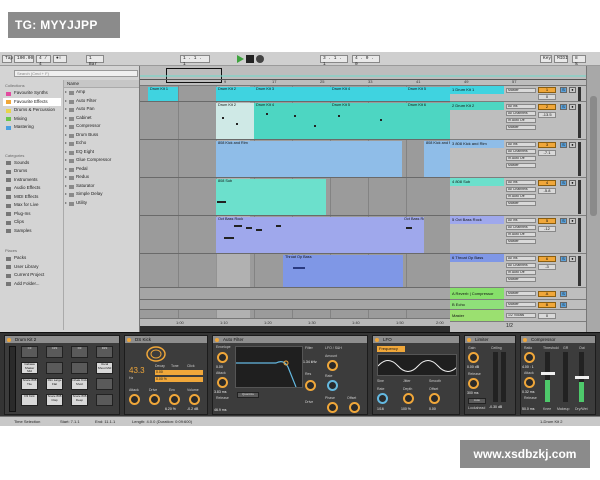  Describe the element at coordinates (547, 183) in the screenshot. I see `track-activator-button: 4` at that location.